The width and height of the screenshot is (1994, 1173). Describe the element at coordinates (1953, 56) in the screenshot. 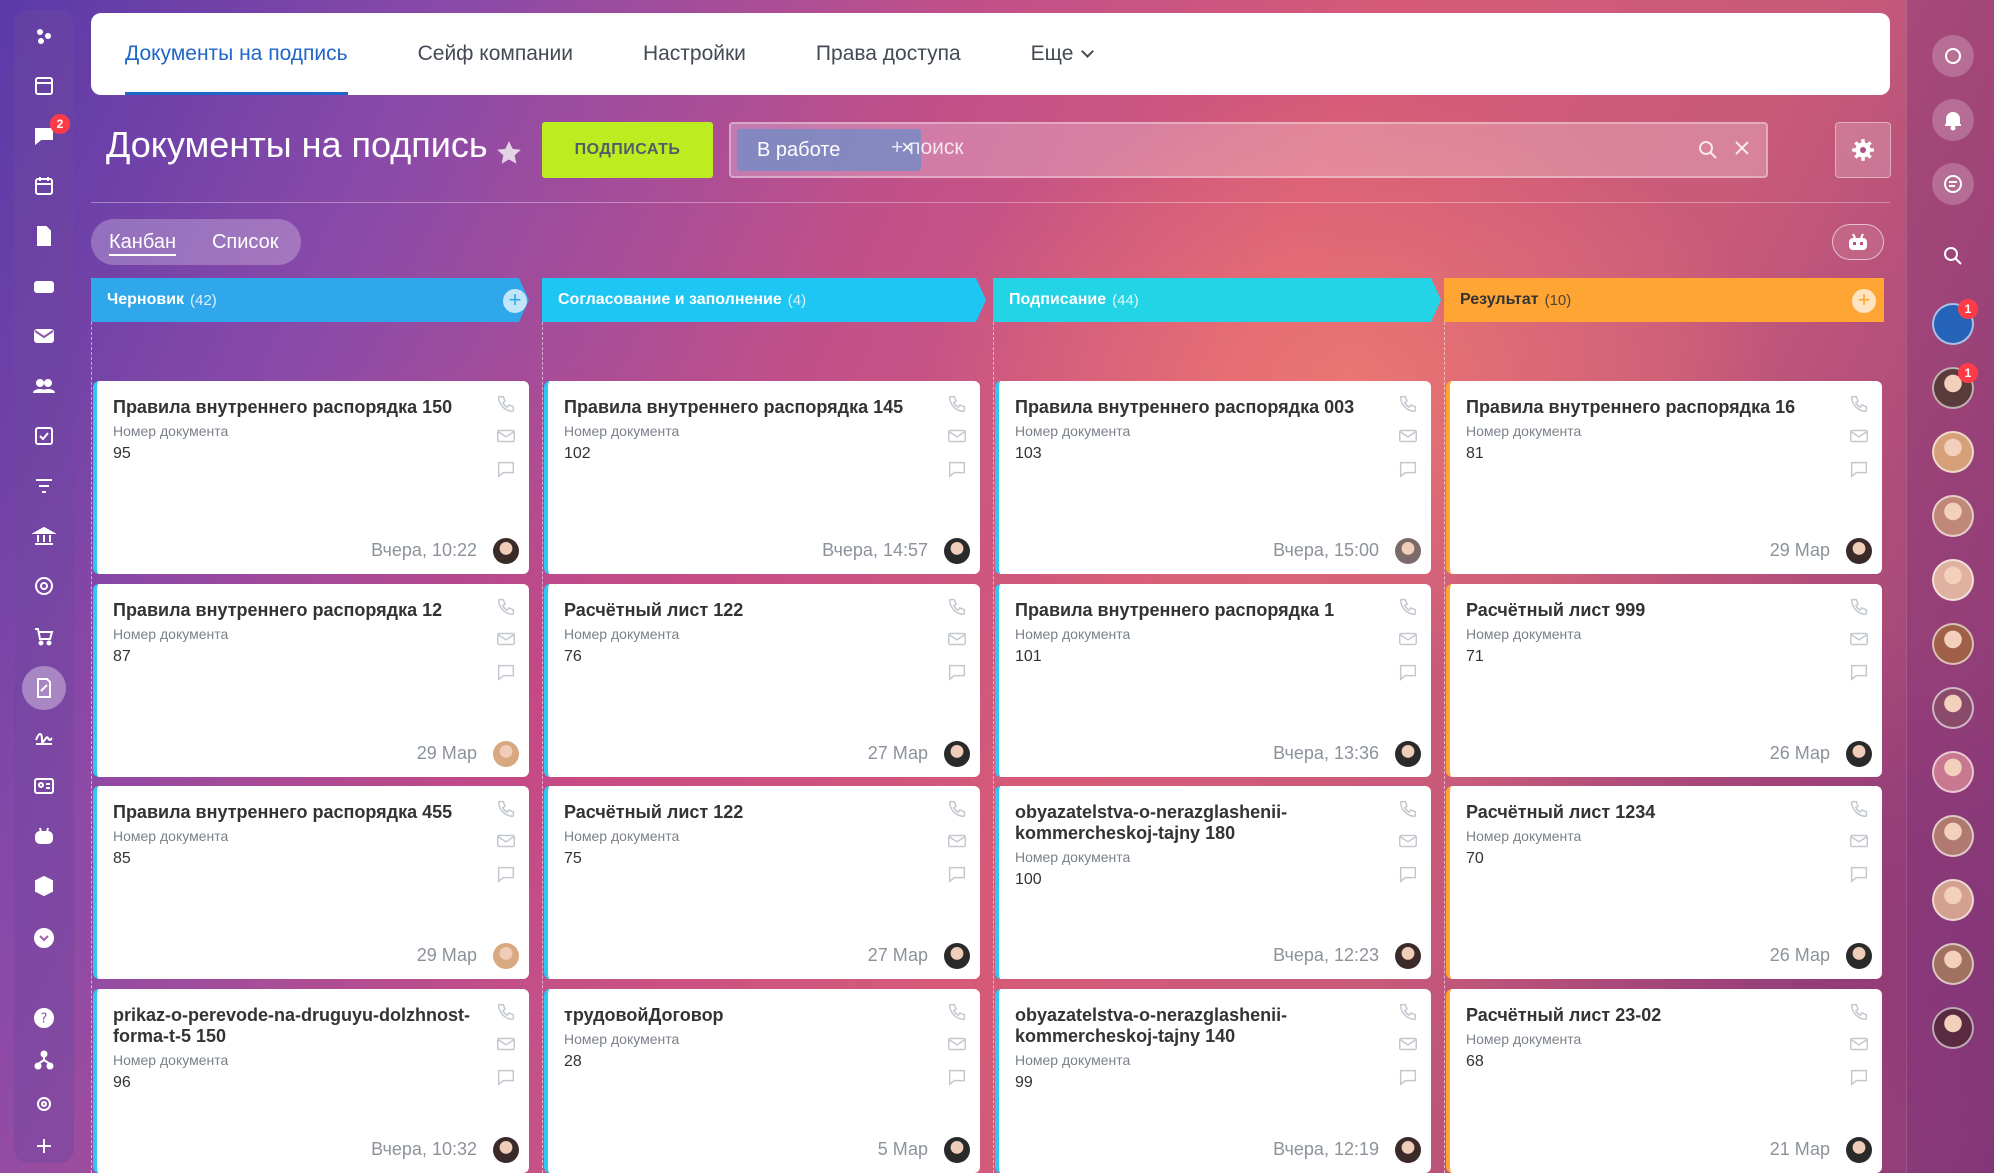

I see `copilot-icon` at that location.